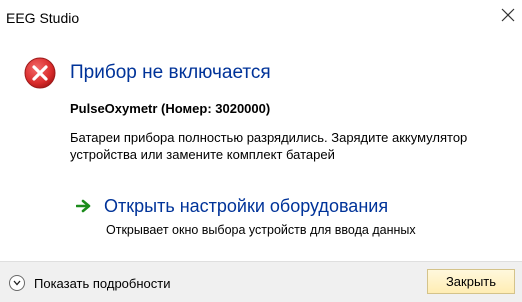 Image resolution: width=522 pixels, height=302 pixels. Describe the element at coordinates (246, 206) in the screenshot. I see `command-link-title: Открыть настройки оборудования` at that location.